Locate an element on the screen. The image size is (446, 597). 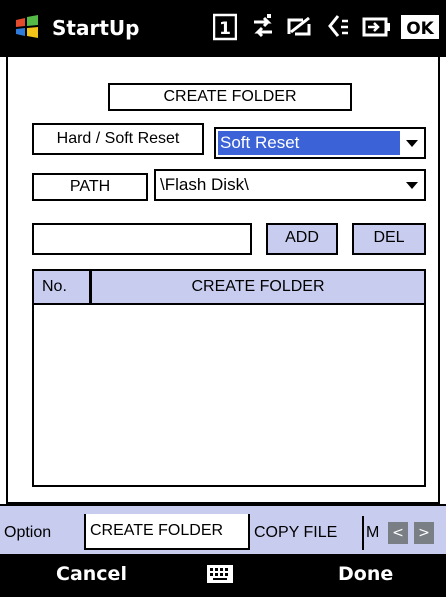
path-dropdown: \Flash Disk\ is located at coordinates (290, 185).